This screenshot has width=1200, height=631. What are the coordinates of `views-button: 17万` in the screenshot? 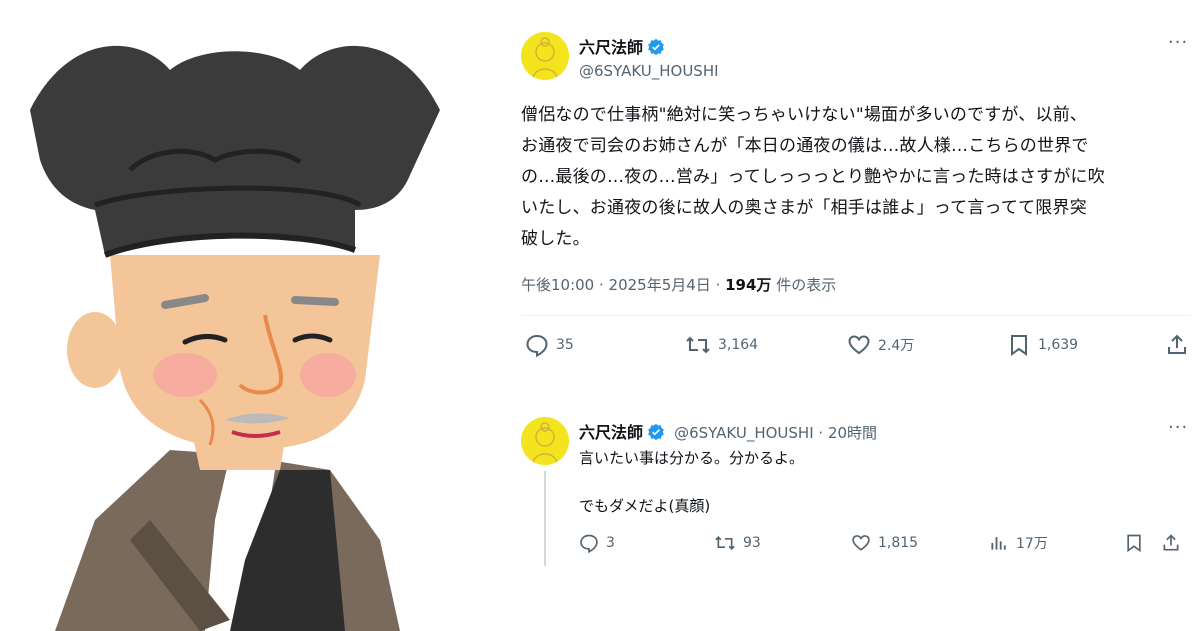 It's located at (1018, 543).